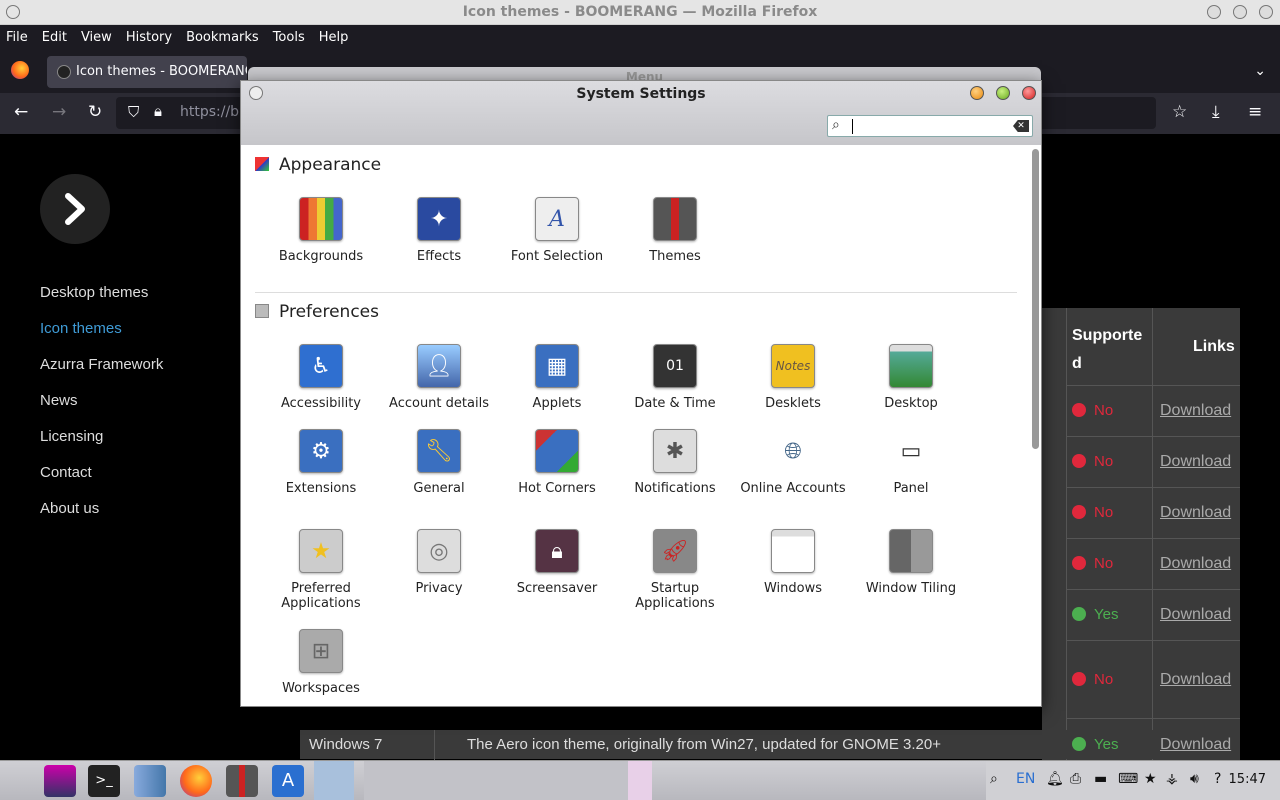 Image resolution: width=1280 pixels, height=800 pixels. I want to click on network-icon: ⚶, so click(1172, 779).